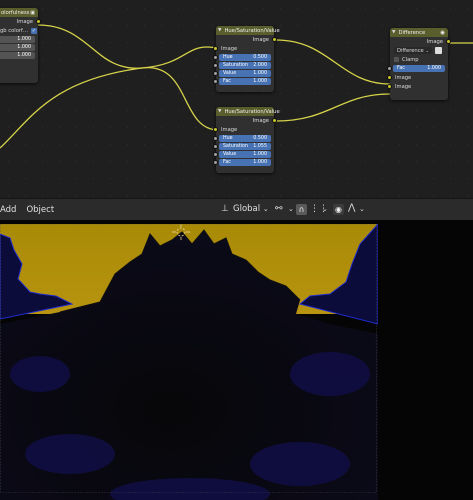 This screenshot has height=500, width=473. Describe the element at coordinates (246, 120) in the screenshot. I see `hsv2-output-row: Image` at that location.